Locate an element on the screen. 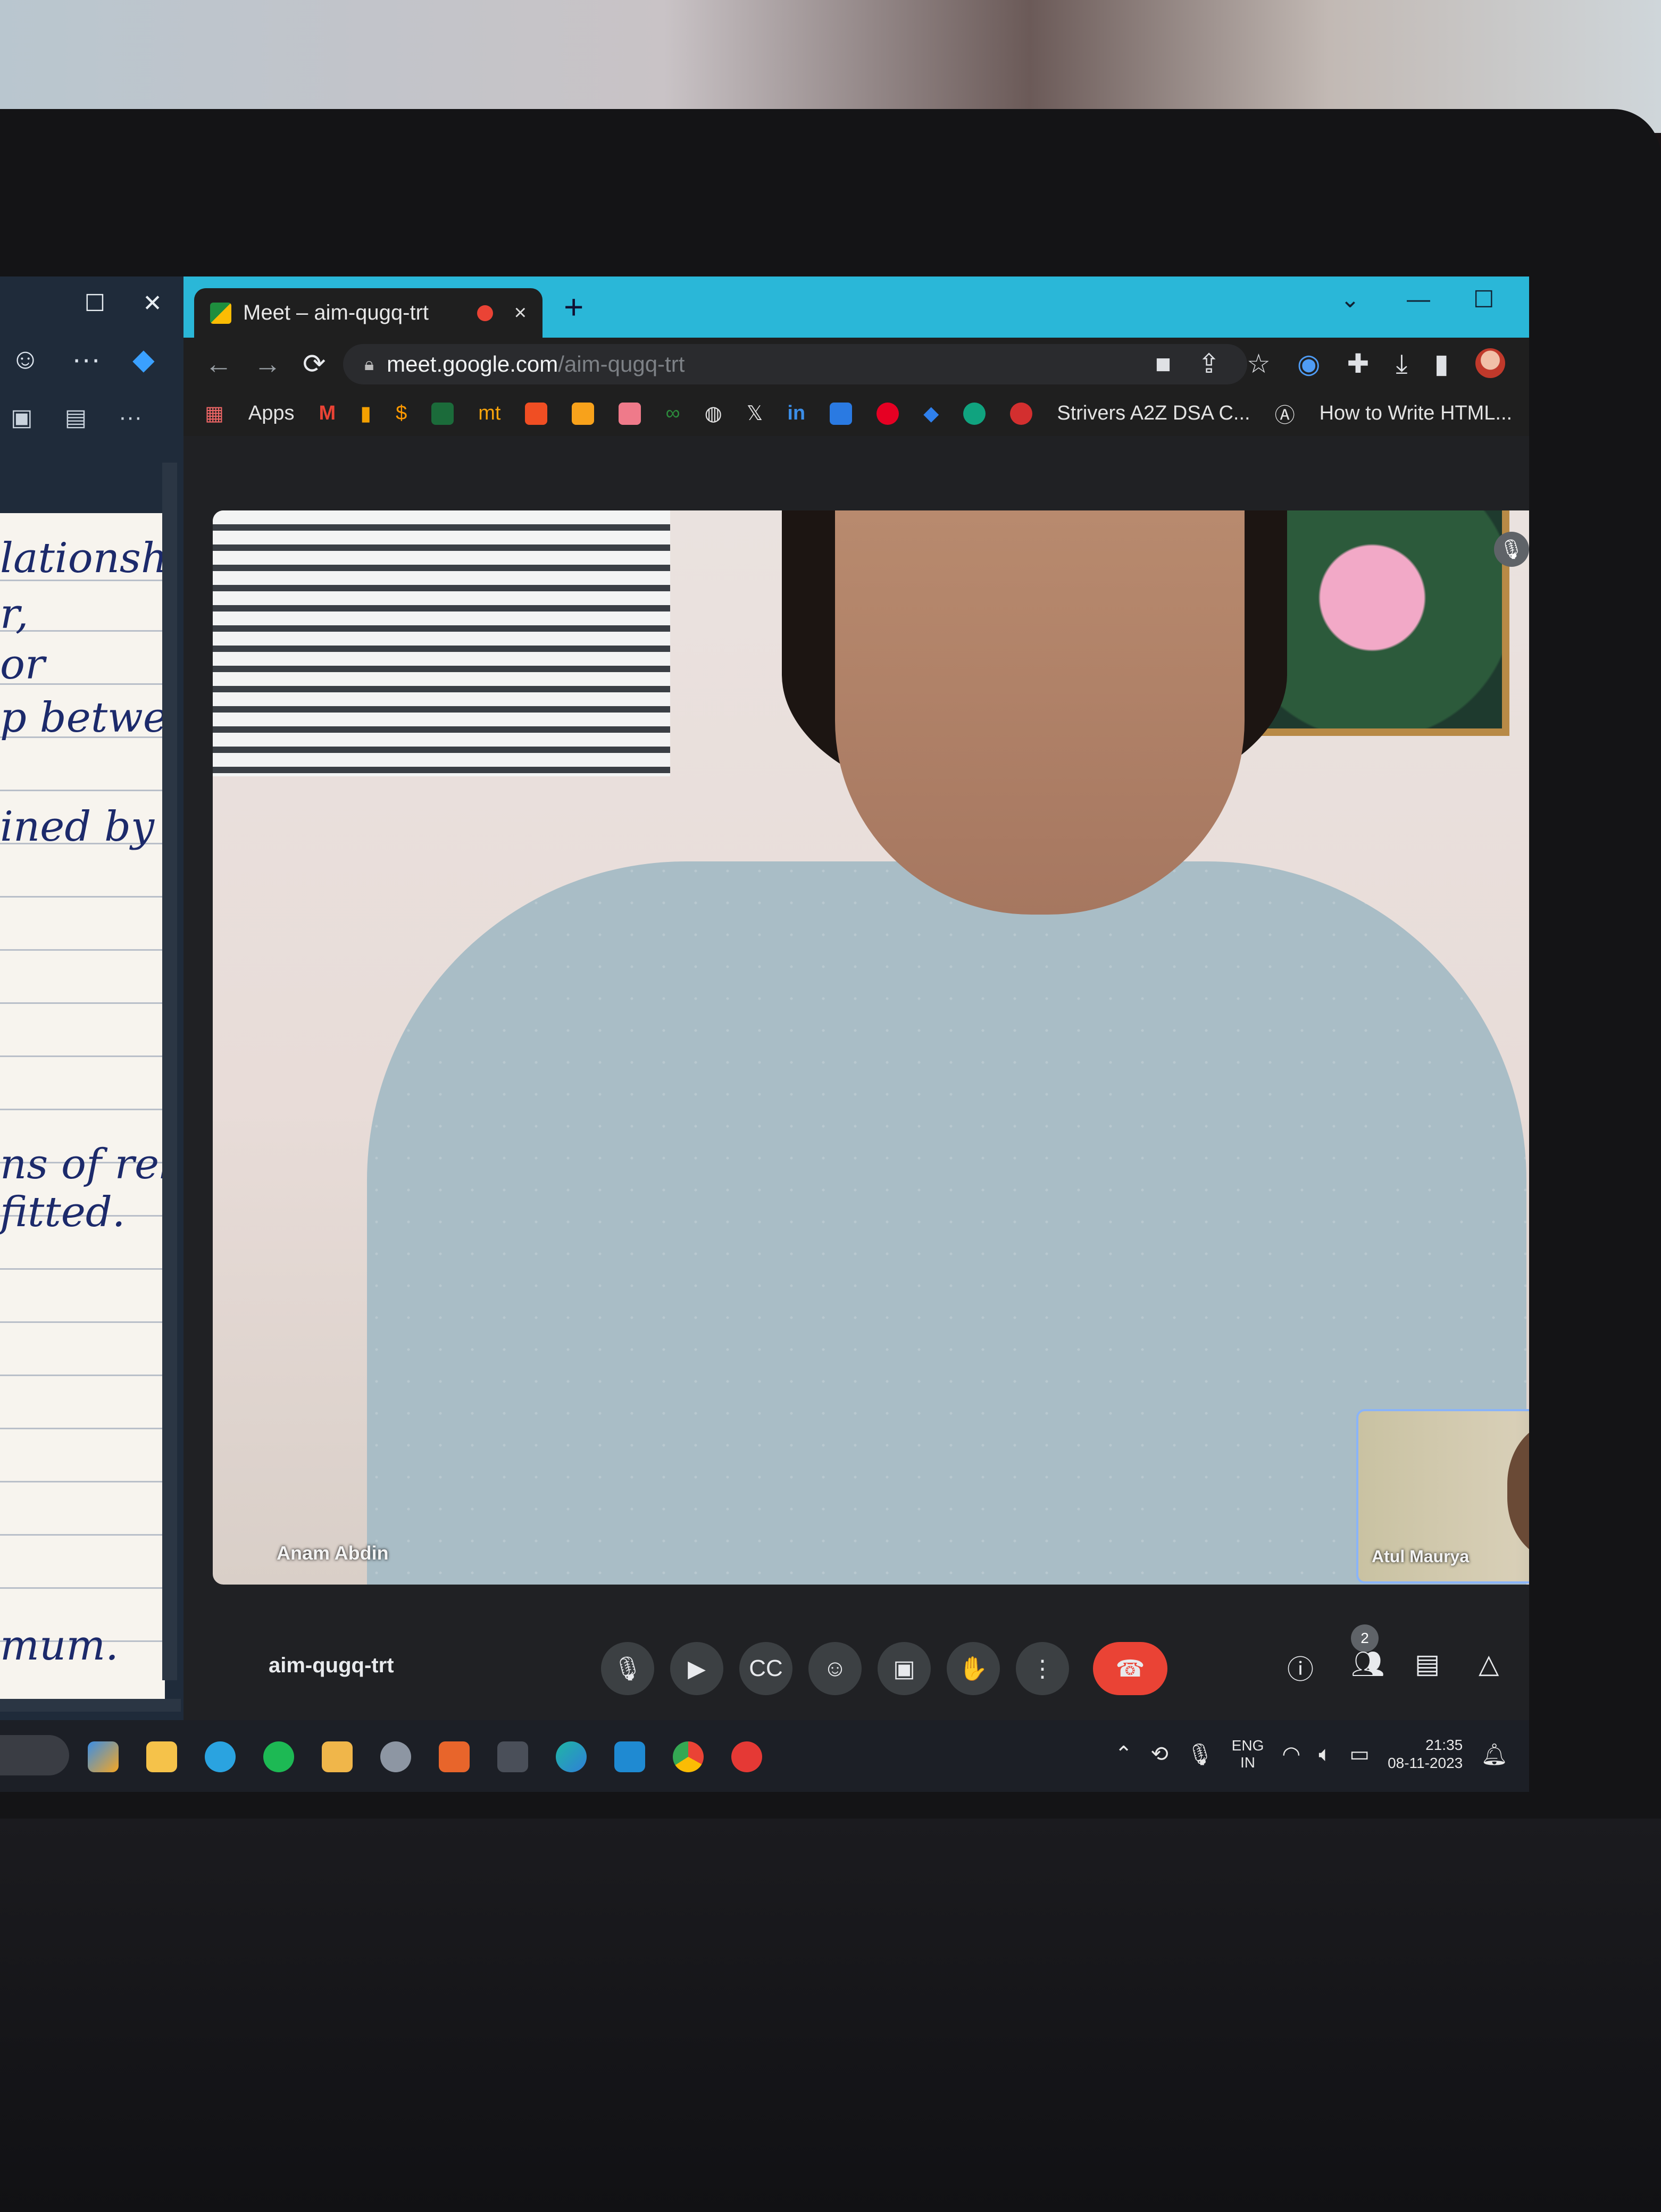 The height and width of the screenshot is (2212, 1661). youtube-icon is located at coordinates (536, 413).